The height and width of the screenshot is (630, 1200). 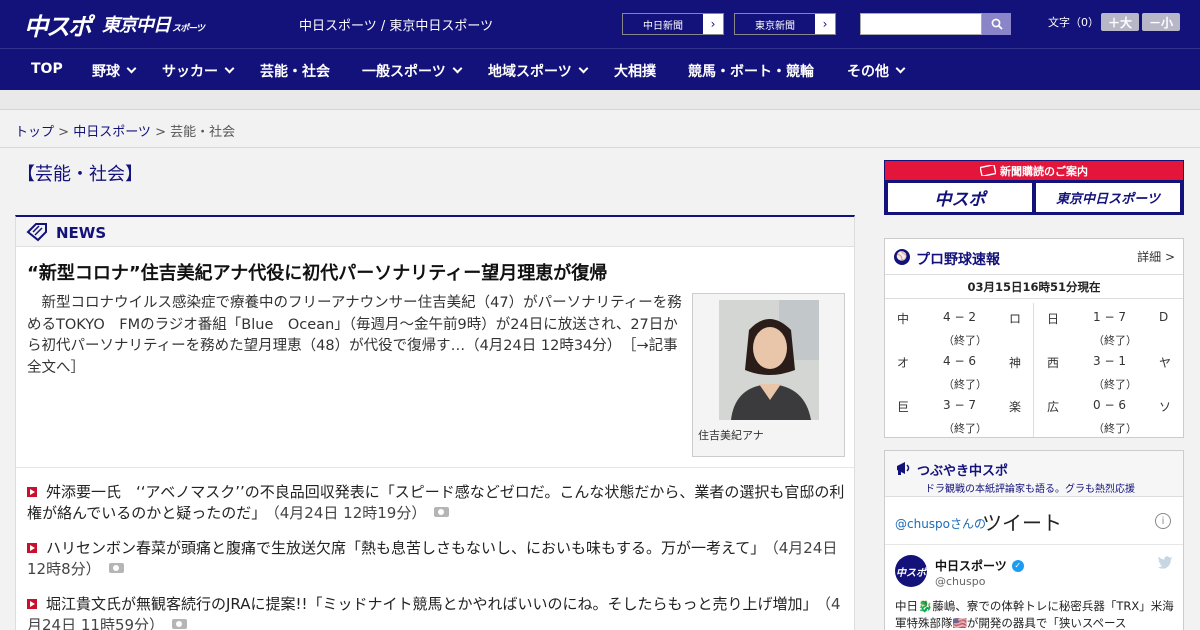 What do you see at coordinates (435, 467) in the screenshot?
I see `divider` at bounding box center [435, 467].